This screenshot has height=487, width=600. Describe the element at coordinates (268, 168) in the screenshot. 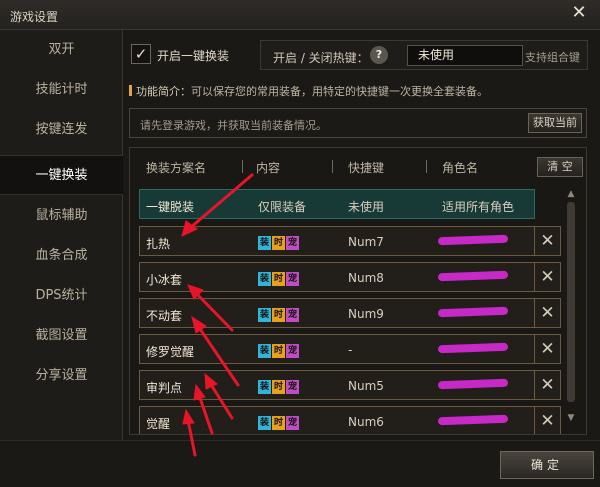

I see `header-content: 内容` at that location.